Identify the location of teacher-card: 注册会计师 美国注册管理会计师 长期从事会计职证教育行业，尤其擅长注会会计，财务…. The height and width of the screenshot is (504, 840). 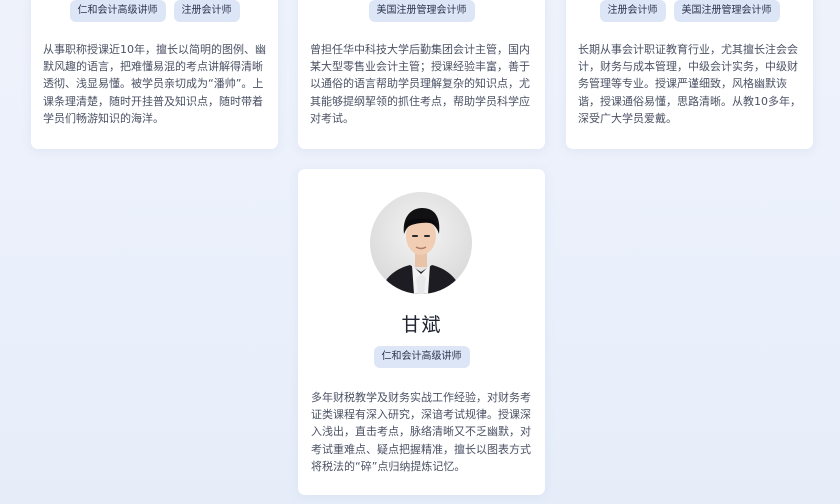
(689, 74).